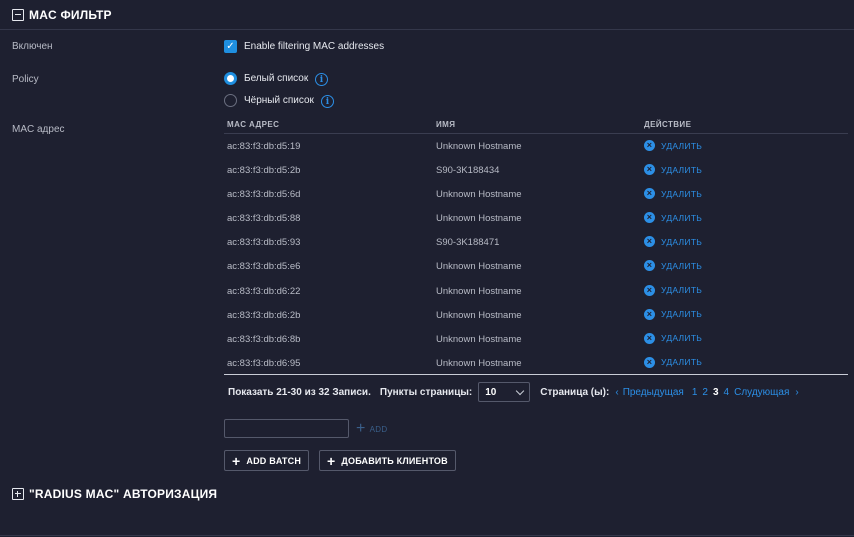 This screenshot has height=537, width=854. Describe the element at coordinates (668, 124) in the screenshot. I see `column-header-action: ДЕЙСТВИЕ` at that location.